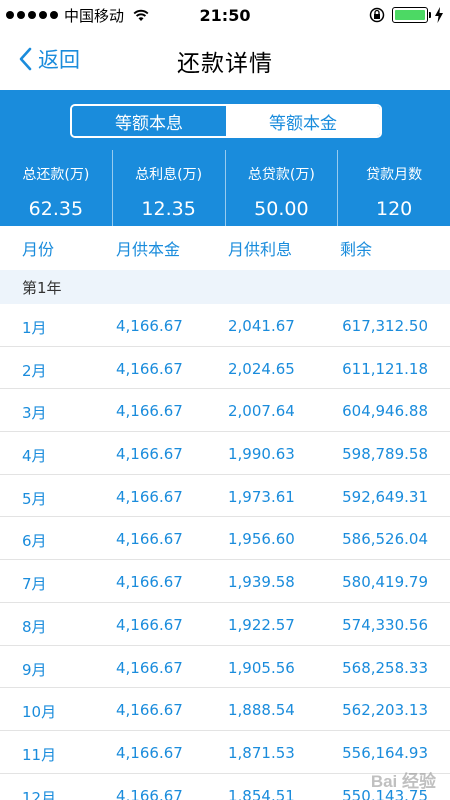  Describe the element at coordinates (225, 496) in the screenshot. I see `table-row: 5月 4,166.67 1,973.61 592,649.31` at that location.